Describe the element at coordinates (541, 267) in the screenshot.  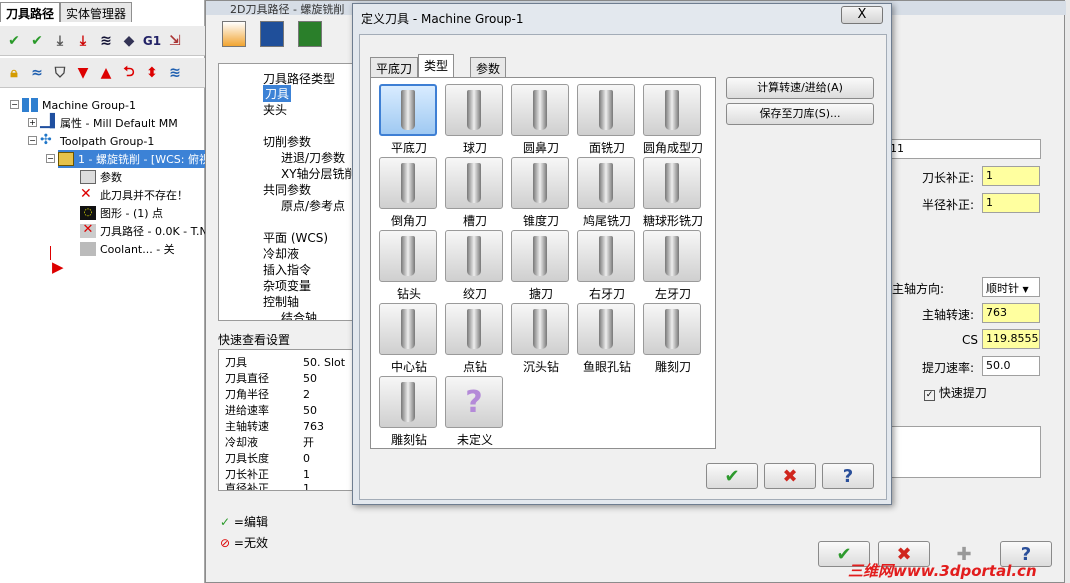
I see `tool-type-bore-bar: 搪刀` at that location.